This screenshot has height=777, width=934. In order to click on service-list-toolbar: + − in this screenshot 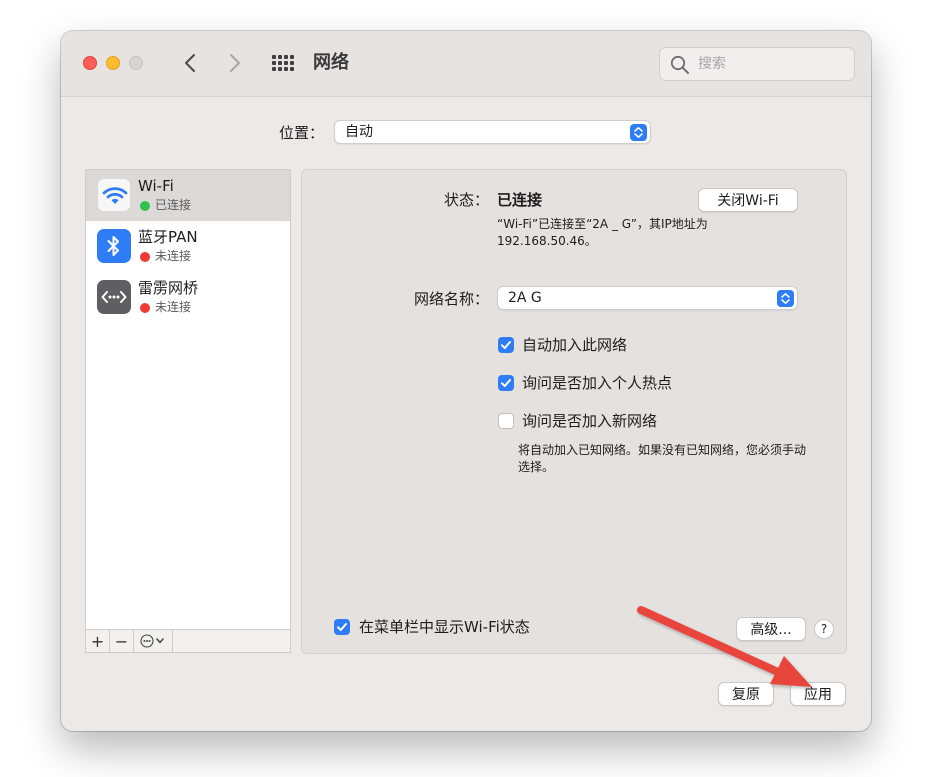, I will do `click(188, 641)`.